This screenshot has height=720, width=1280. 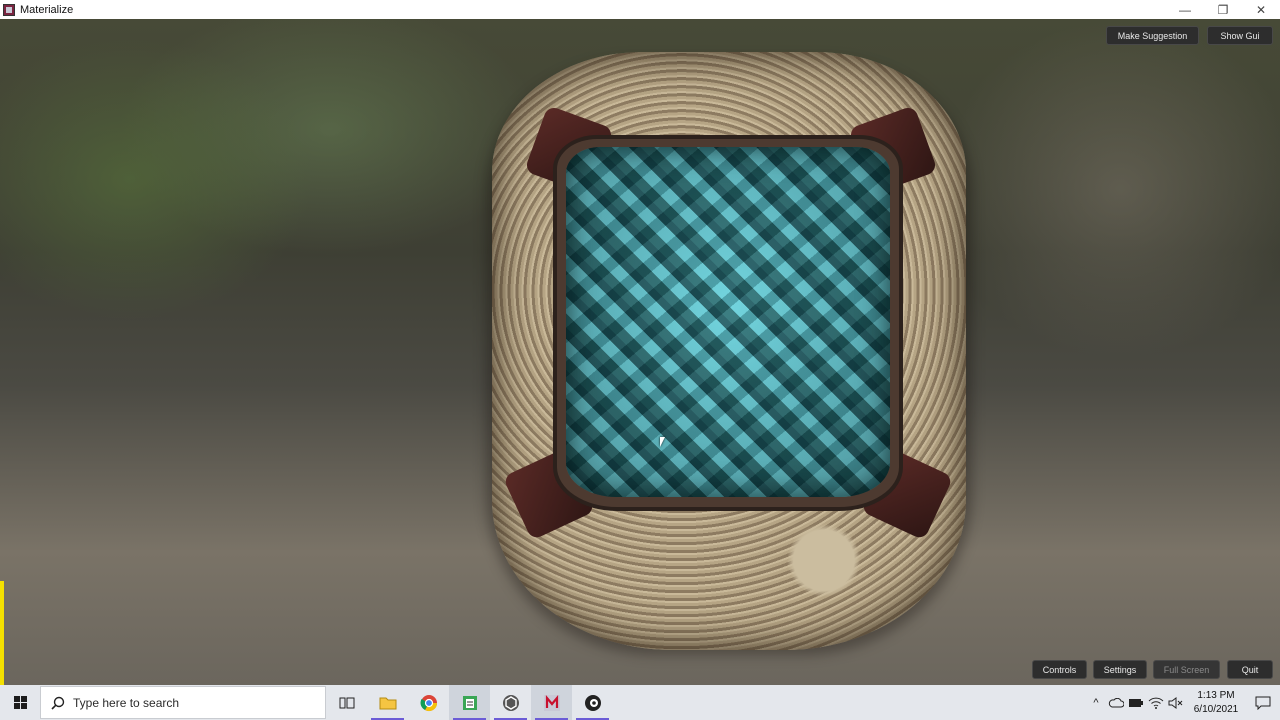 I want to click on show-hidden-icons-chevron: ^, so click(x=1096, y=702).